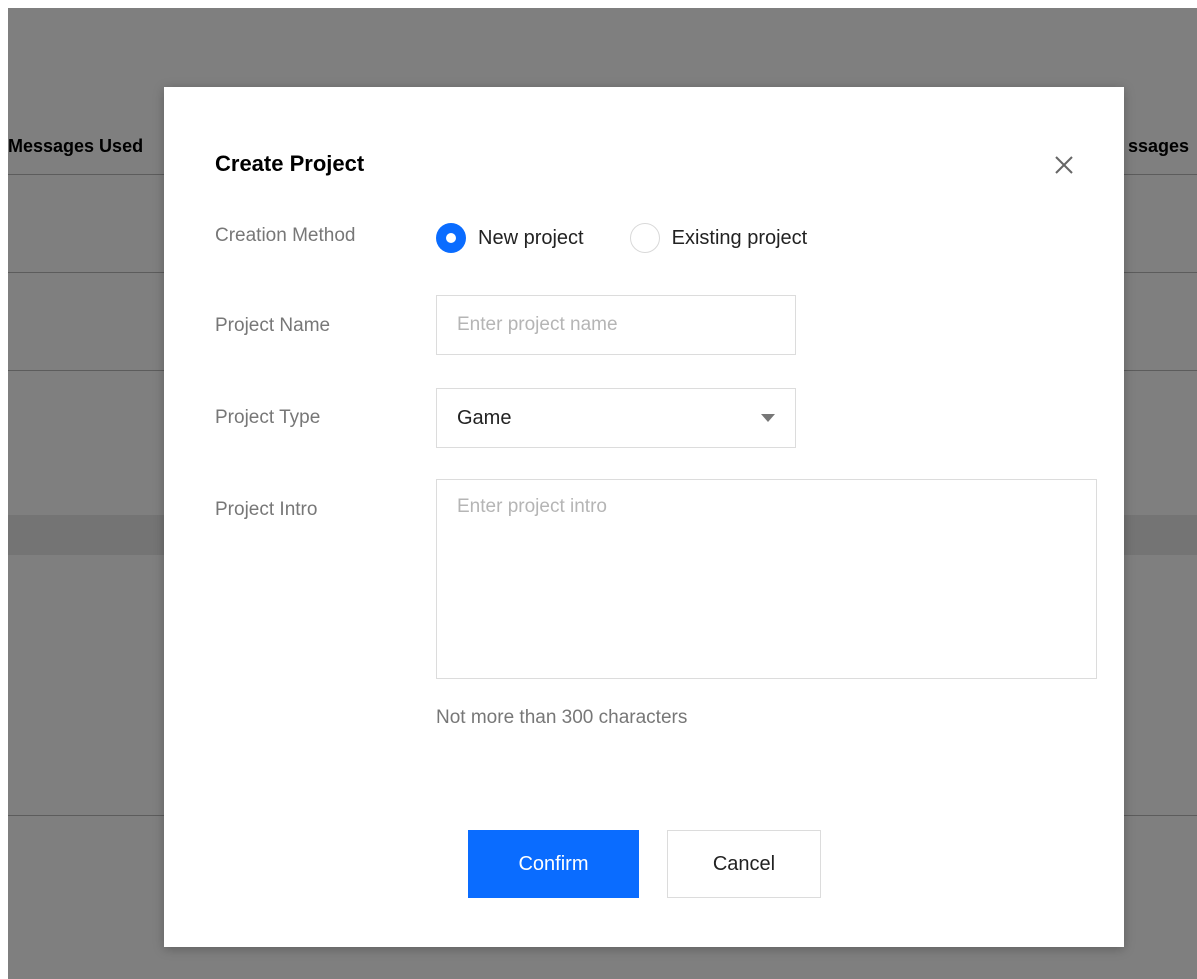  I want to click on project-name-label: Project Name, so click(273, 325).